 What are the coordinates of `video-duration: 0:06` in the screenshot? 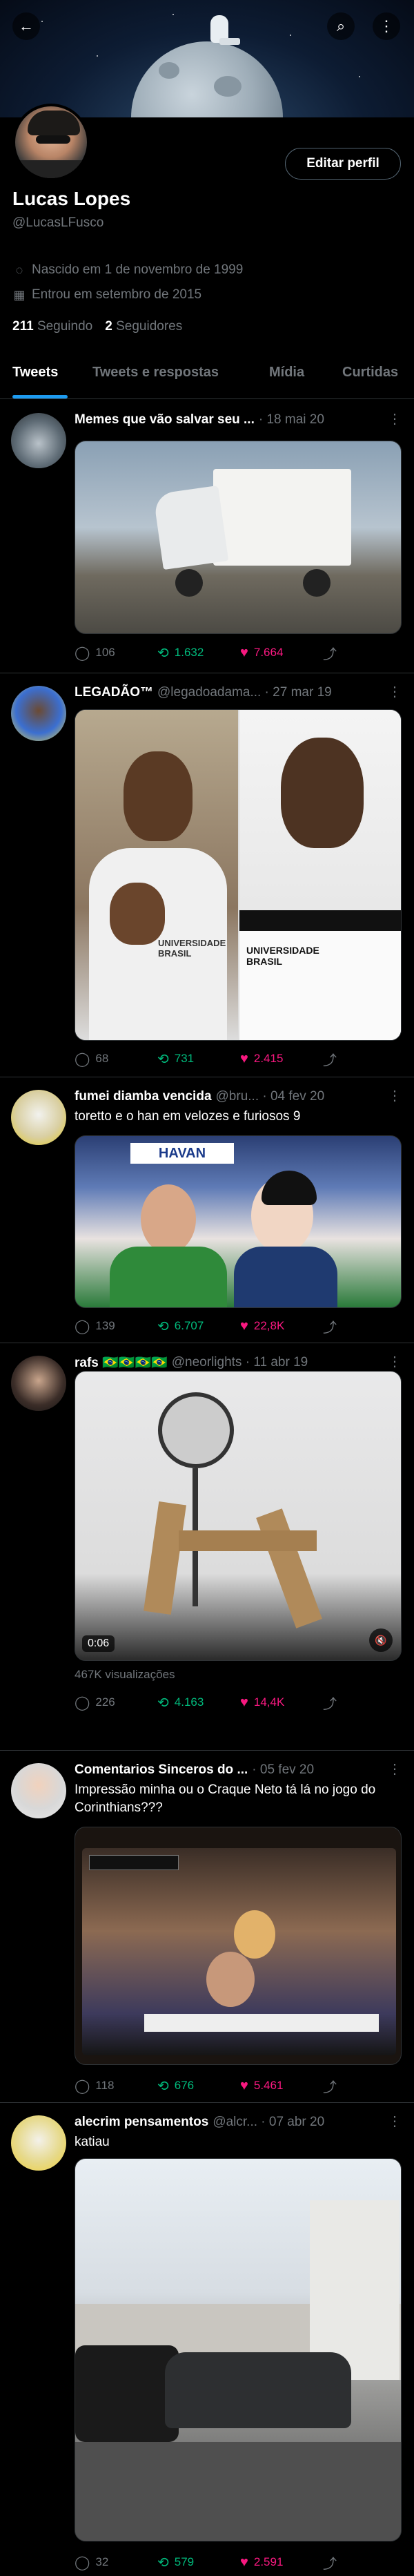 It's located at (98, 1643).